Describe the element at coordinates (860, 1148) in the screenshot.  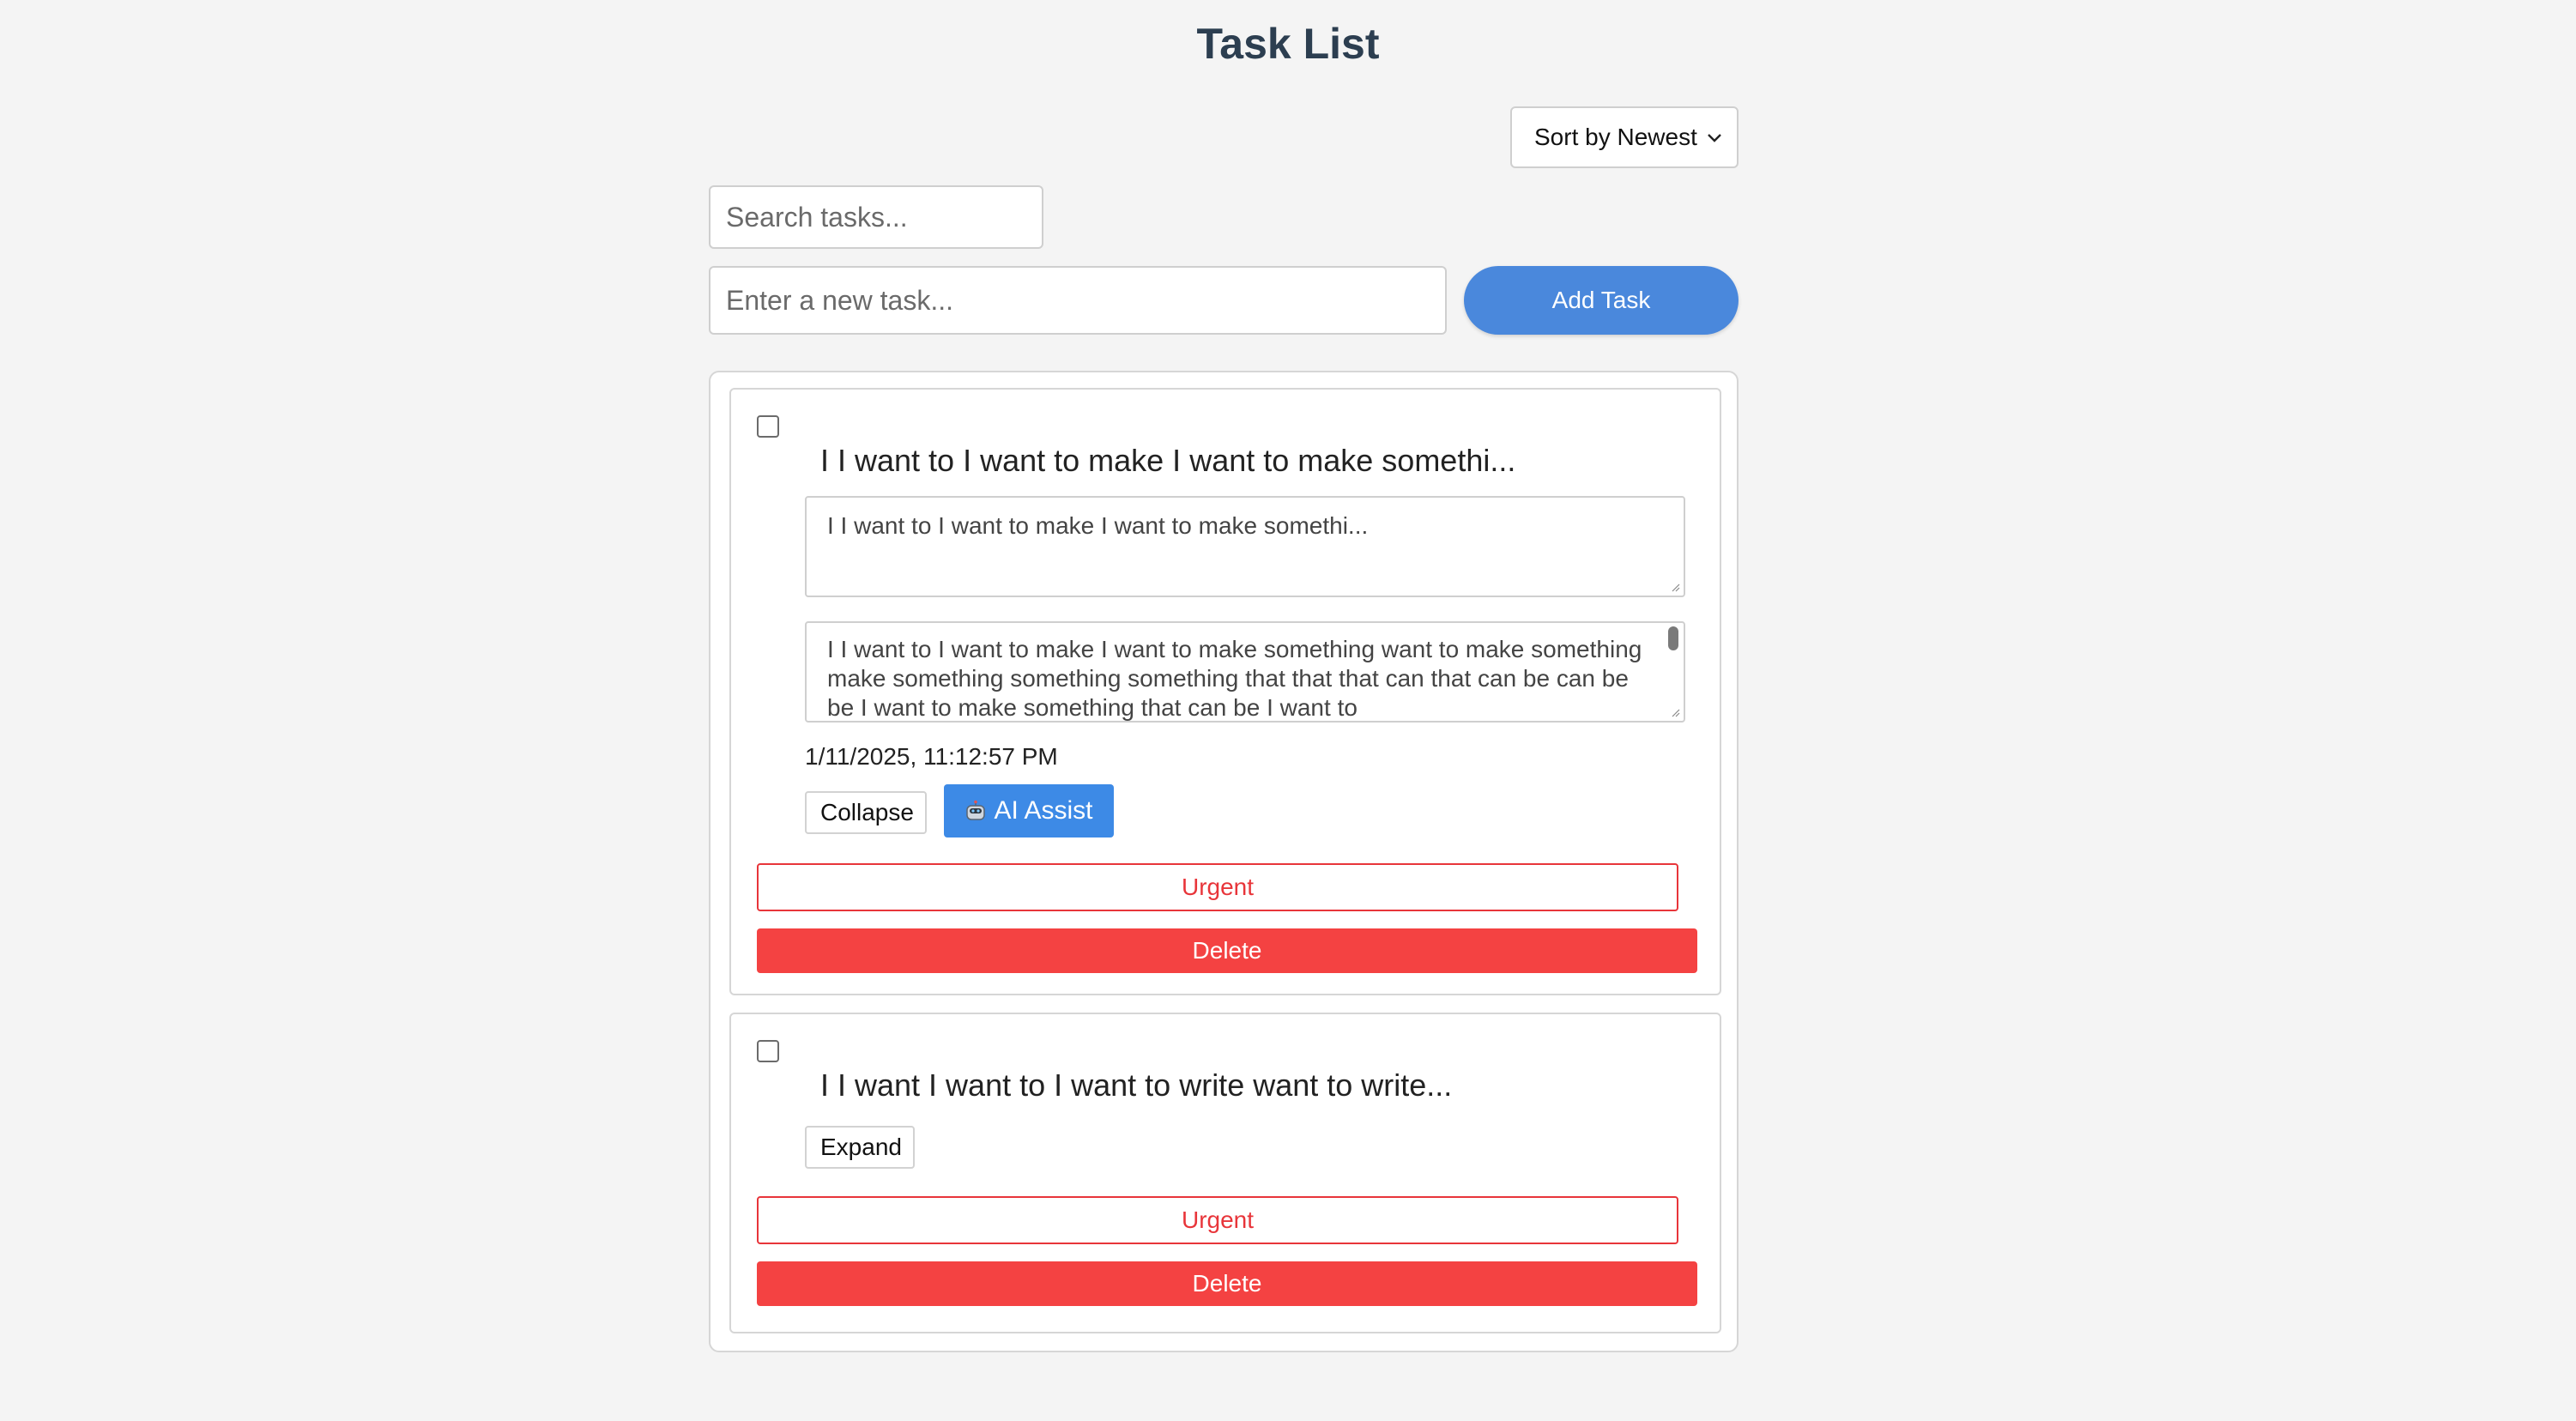
I see `expand-button: Expand` at that location.